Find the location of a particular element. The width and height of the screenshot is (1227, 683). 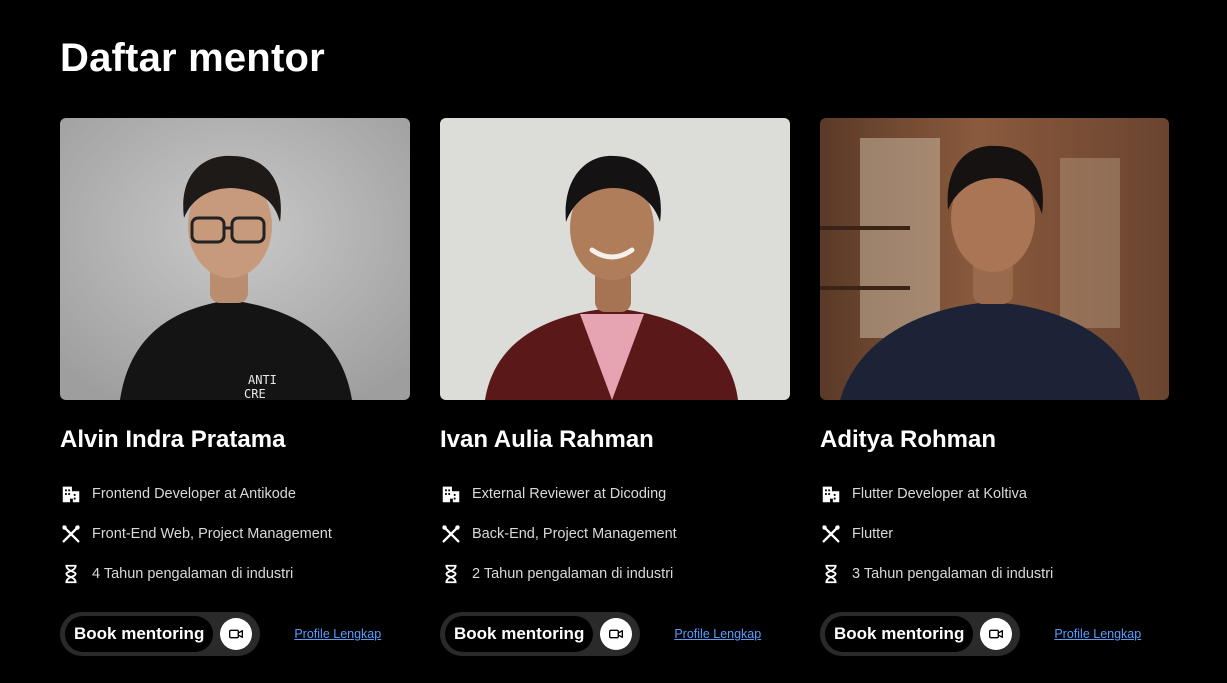

mentor-experience: 2 Tahun pengalaman di industri is located at coordinates (573, 574).